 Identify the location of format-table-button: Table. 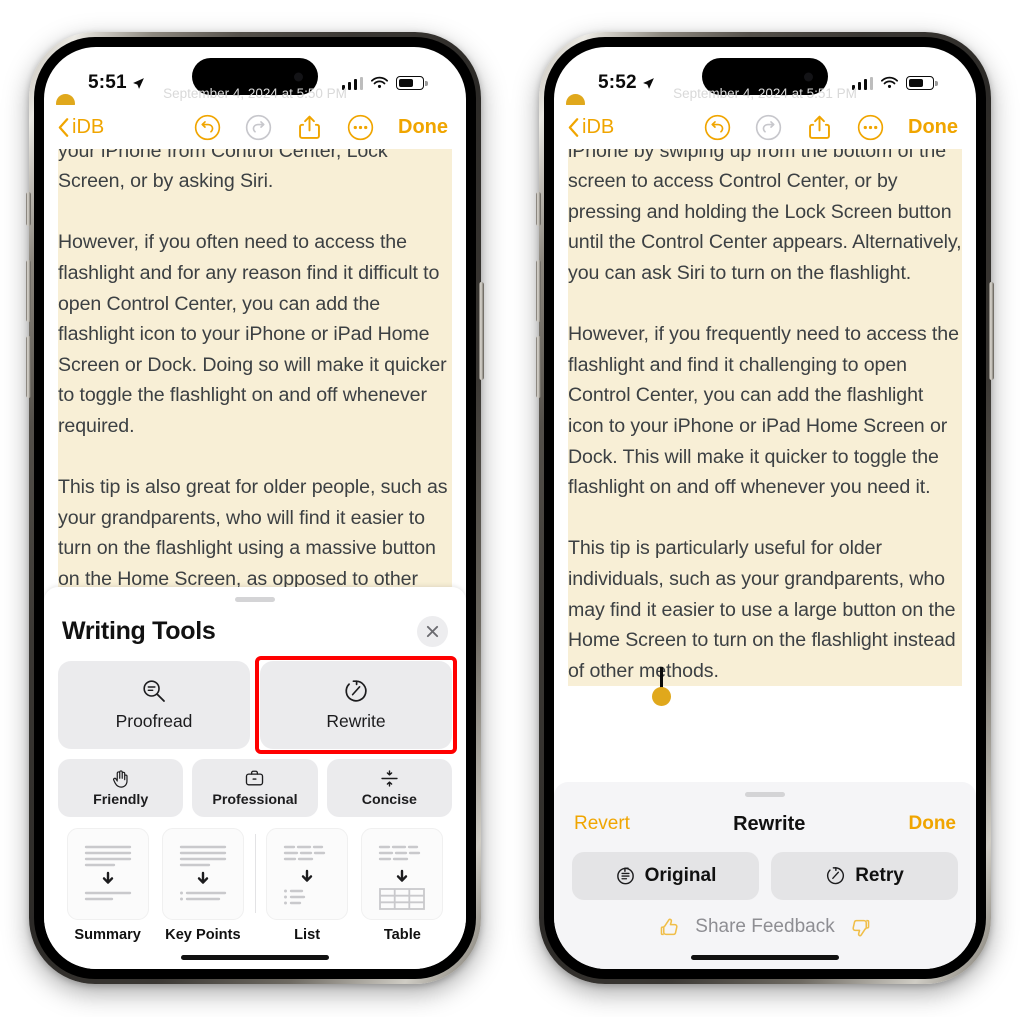
(402, 885).